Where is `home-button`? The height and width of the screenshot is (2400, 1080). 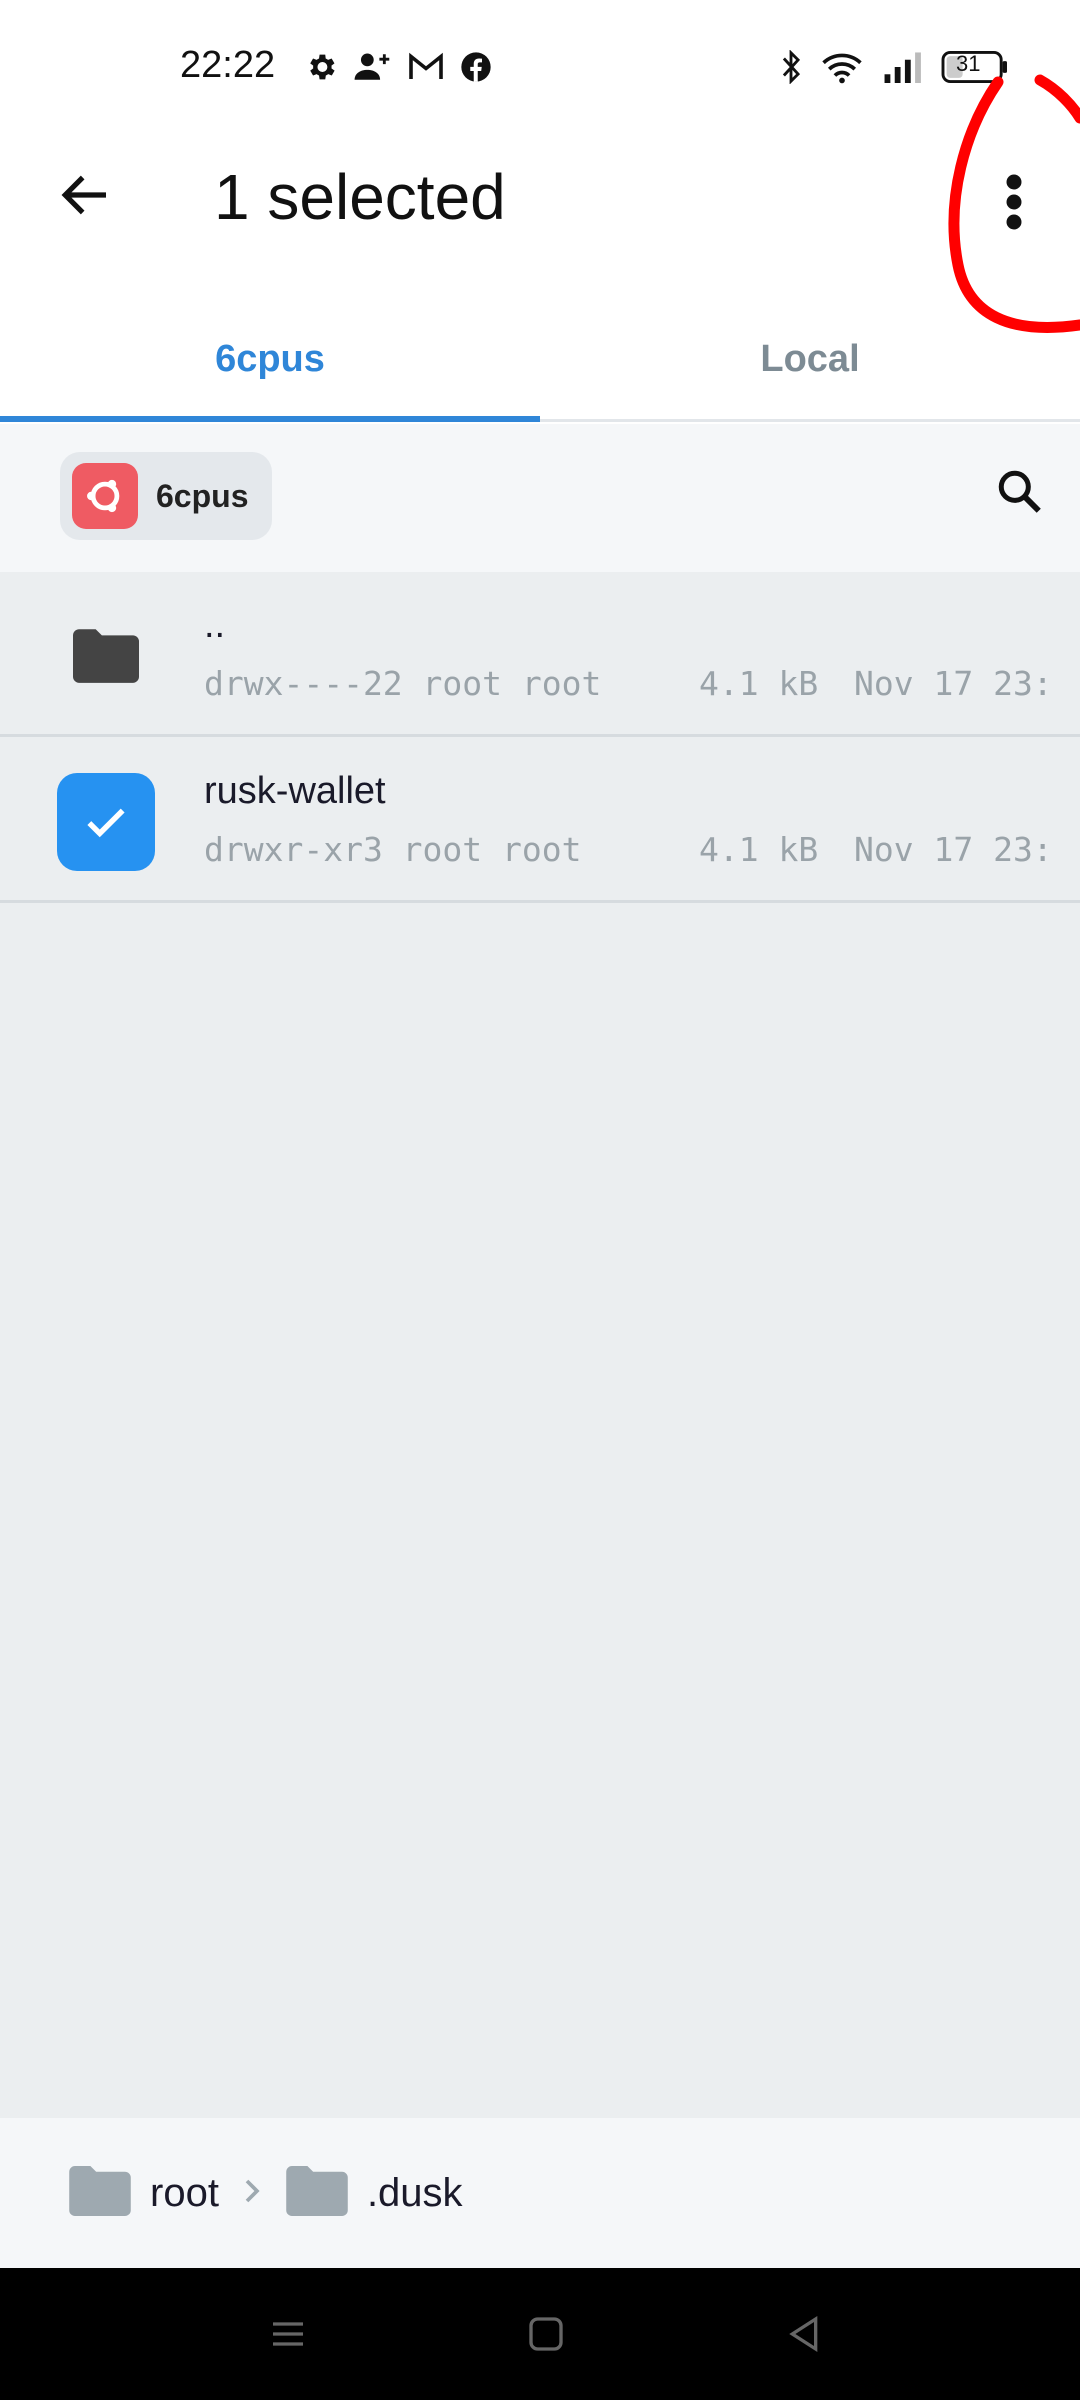 home-button is located at coordinates (546, 2336).